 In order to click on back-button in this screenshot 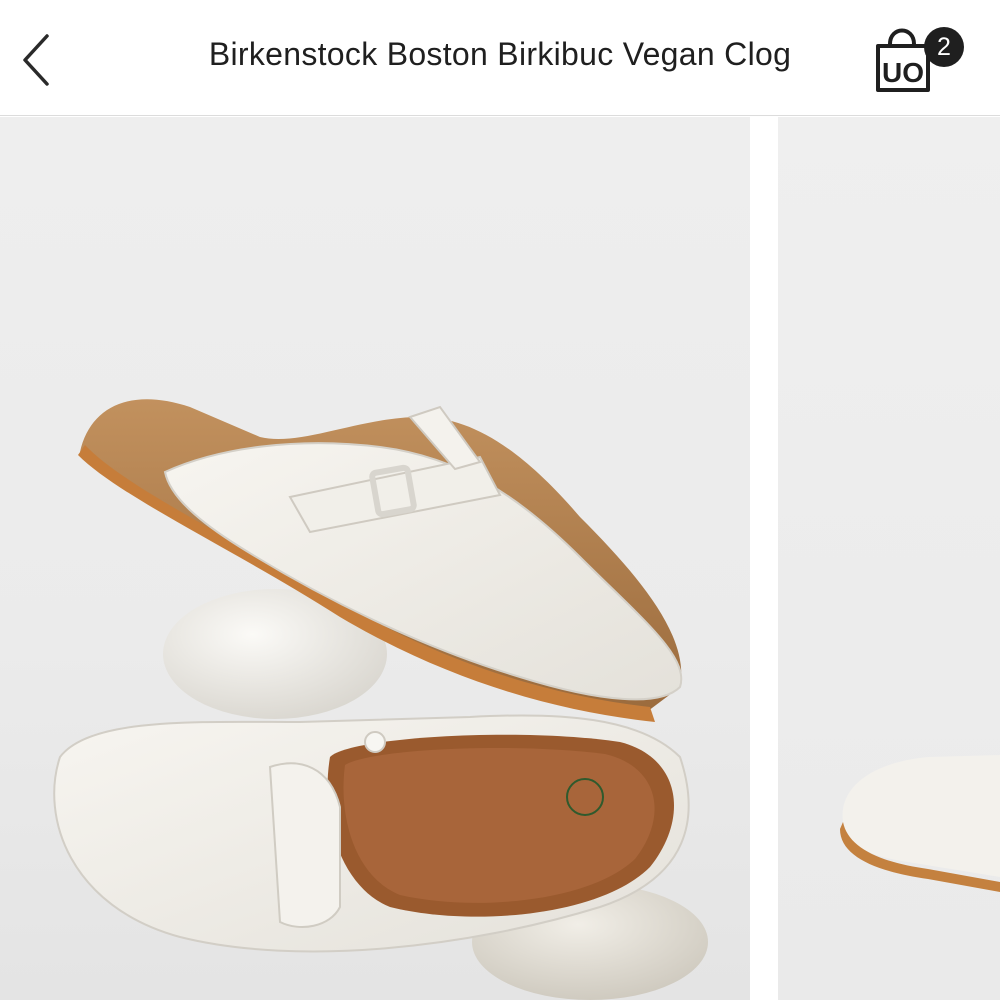, I will do `click(36, 60)`.